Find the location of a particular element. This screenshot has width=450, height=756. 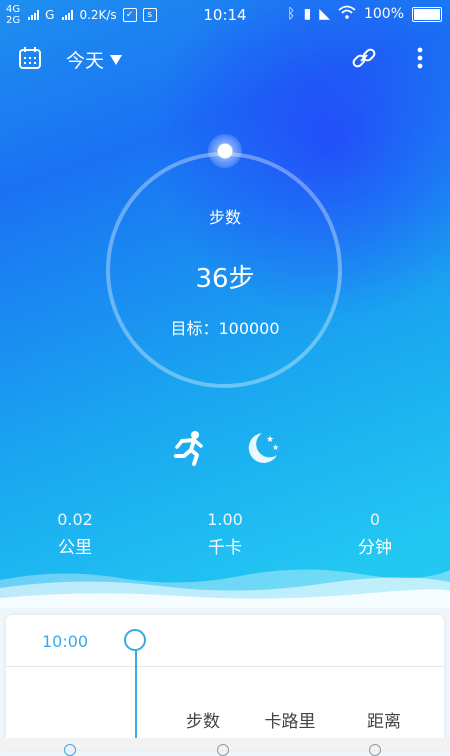

timeline-divider is located at coordinates (225, 666).